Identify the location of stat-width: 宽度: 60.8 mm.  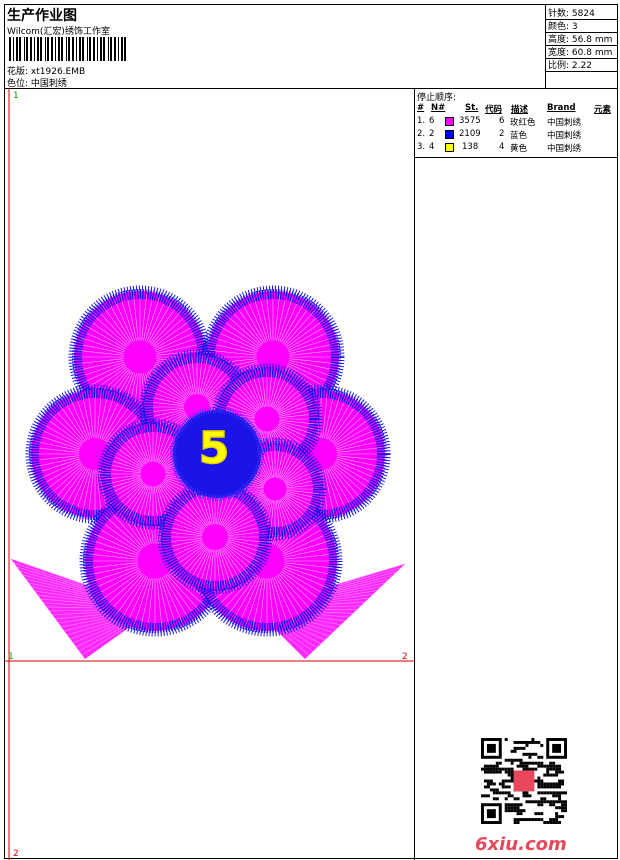
(580, 51).